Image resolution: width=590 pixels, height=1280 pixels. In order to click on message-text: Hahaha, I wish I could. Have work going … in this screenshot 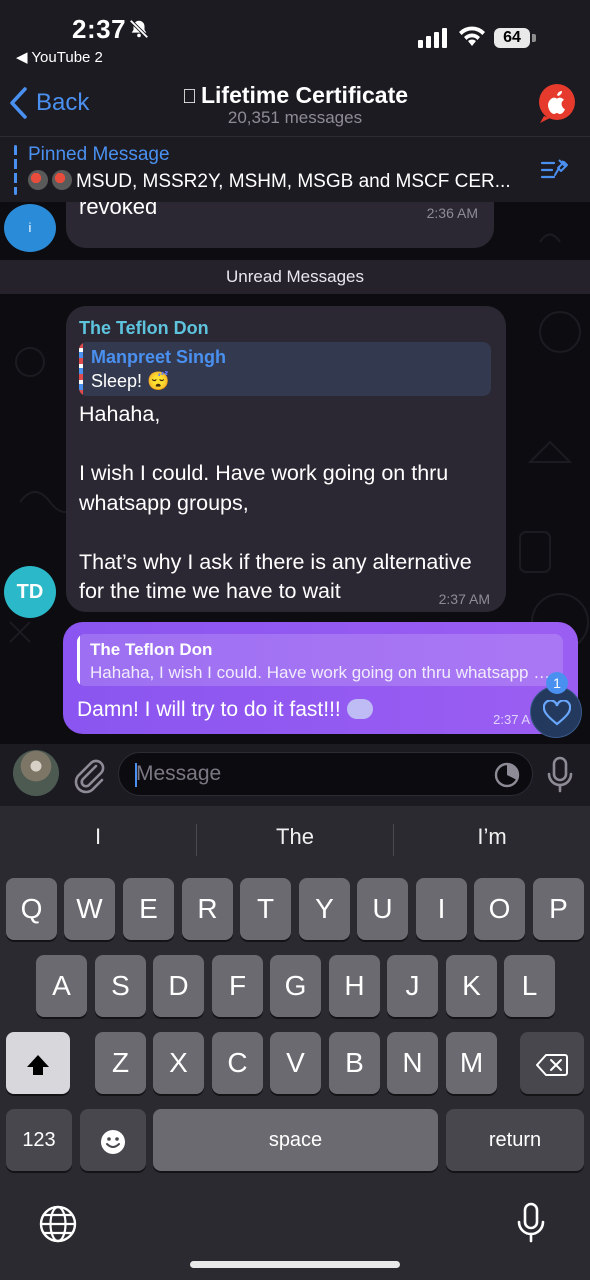, I will do `click(275, 502)`.